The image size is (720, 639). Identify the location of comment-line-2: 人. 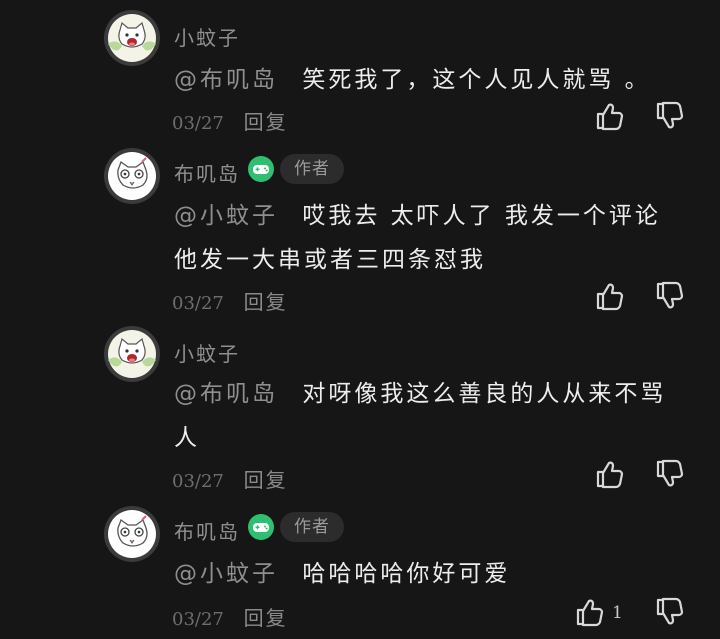
(187, 438).